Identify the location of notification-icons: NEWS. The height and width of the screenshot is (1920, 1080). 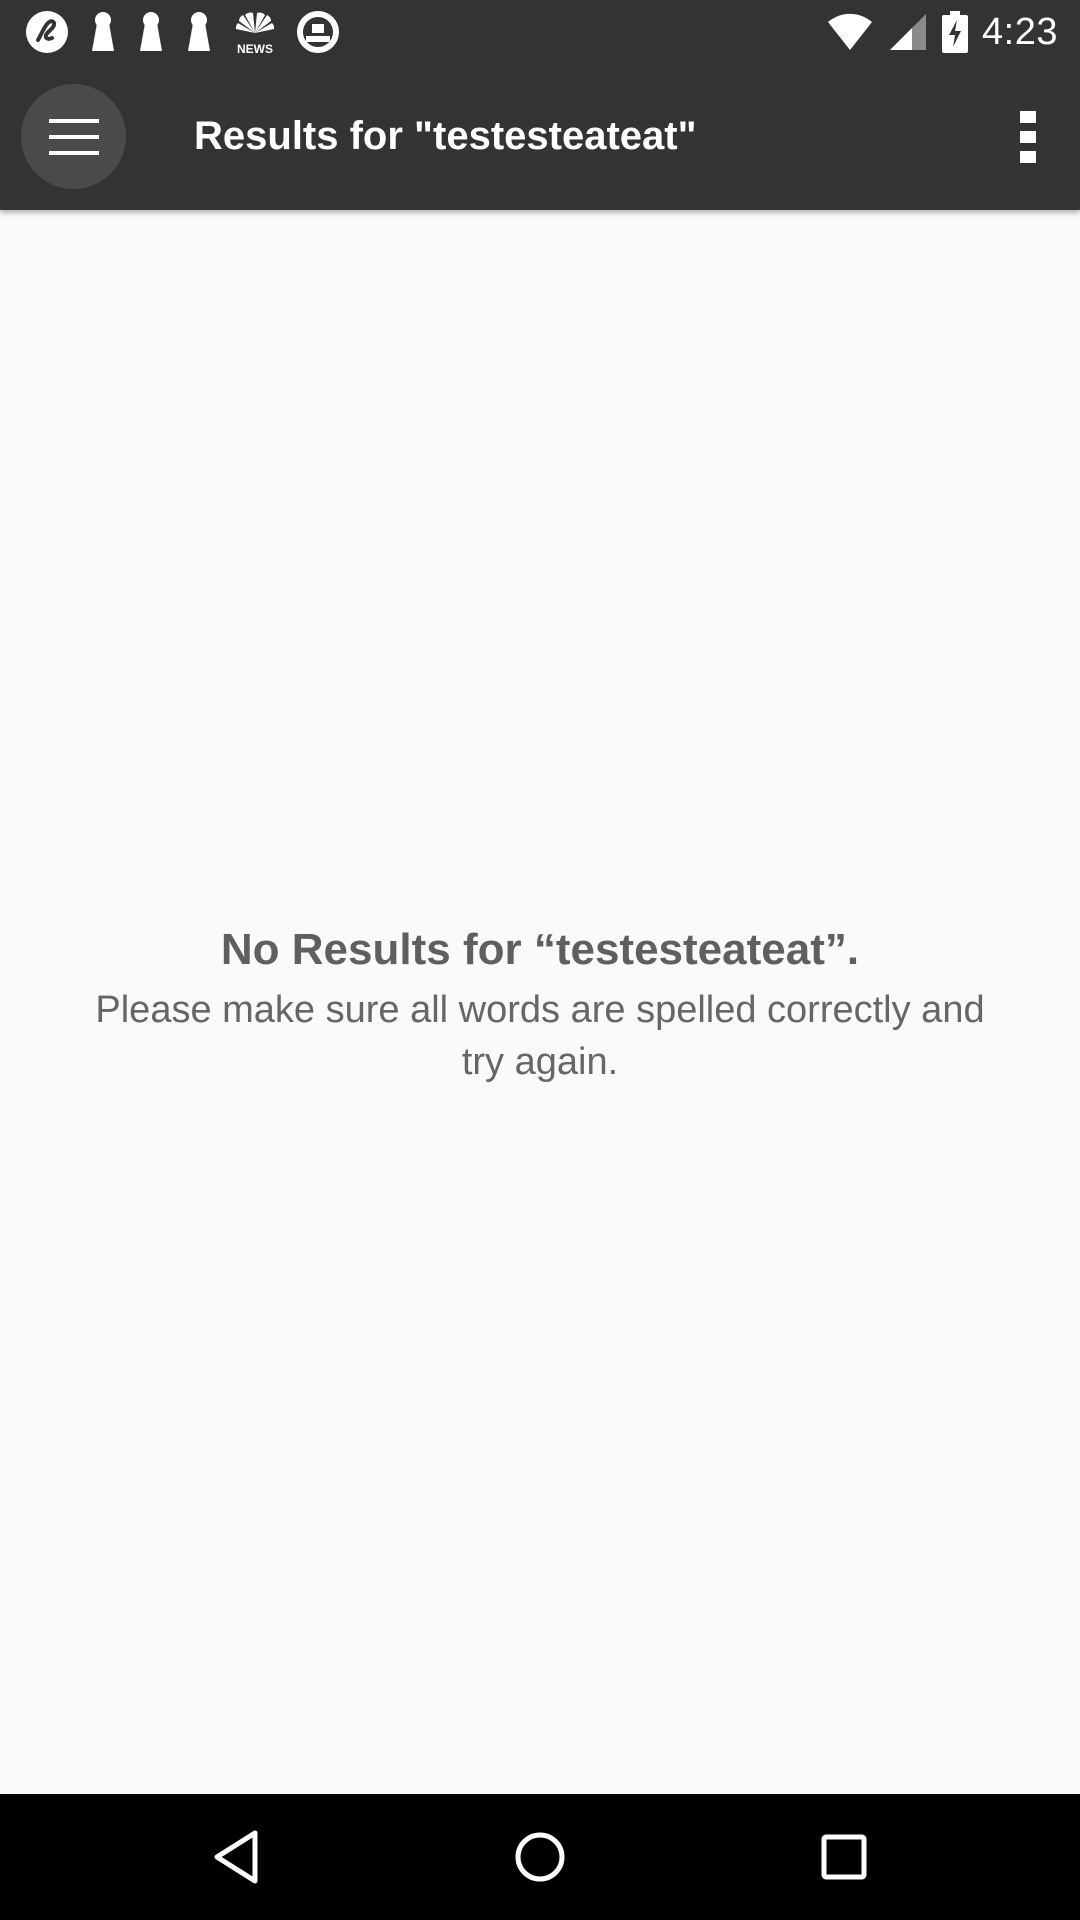
(182, 32).